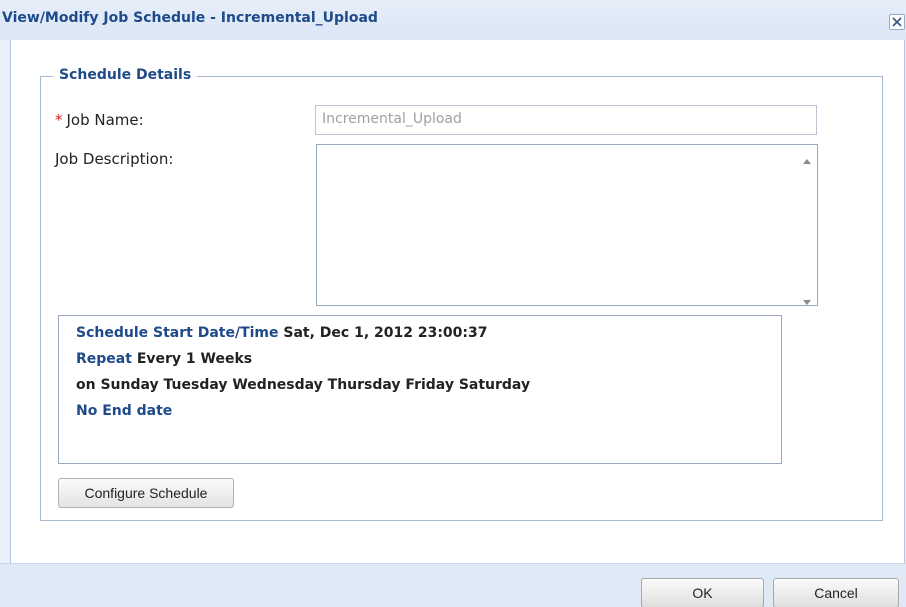 The width and height of the screenshot is (906, 607). Describe the element at coordinates (124, 411) in the screenshot. I see `end-date-line: No End date` at that location.